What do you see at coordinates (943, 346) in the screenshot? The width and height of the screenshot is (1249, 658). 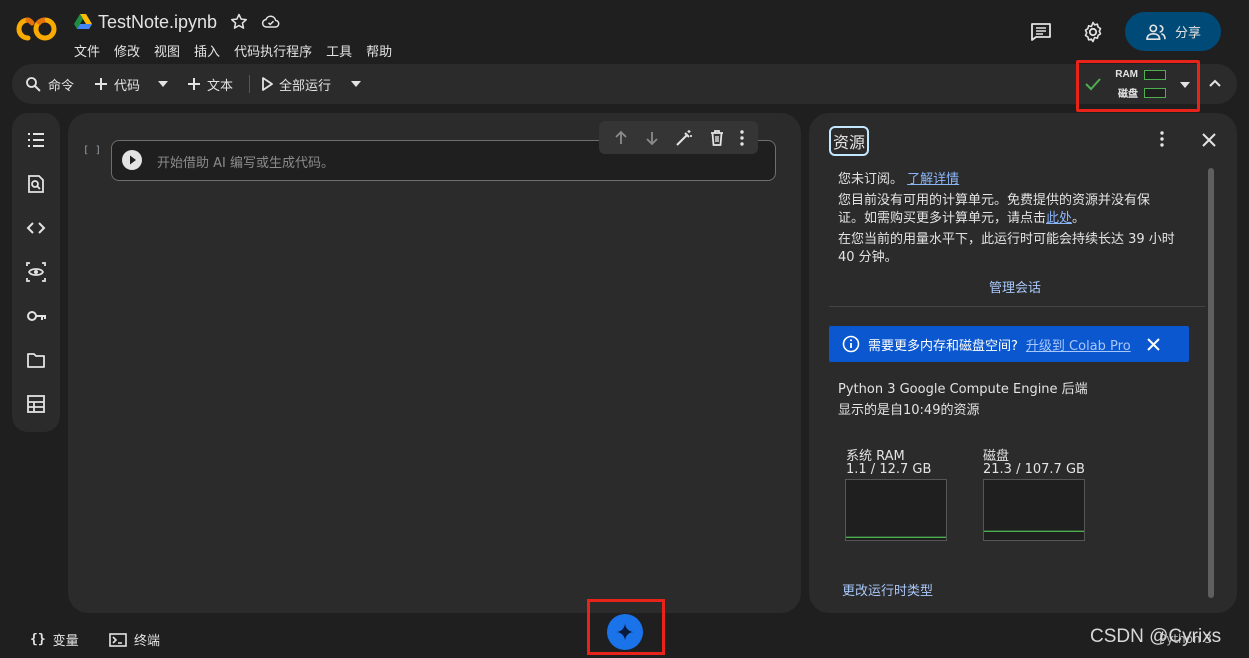 I see `upgrade-banner-text: 需要更多内存和磁盘空间?` at bounding box center [943, 346].